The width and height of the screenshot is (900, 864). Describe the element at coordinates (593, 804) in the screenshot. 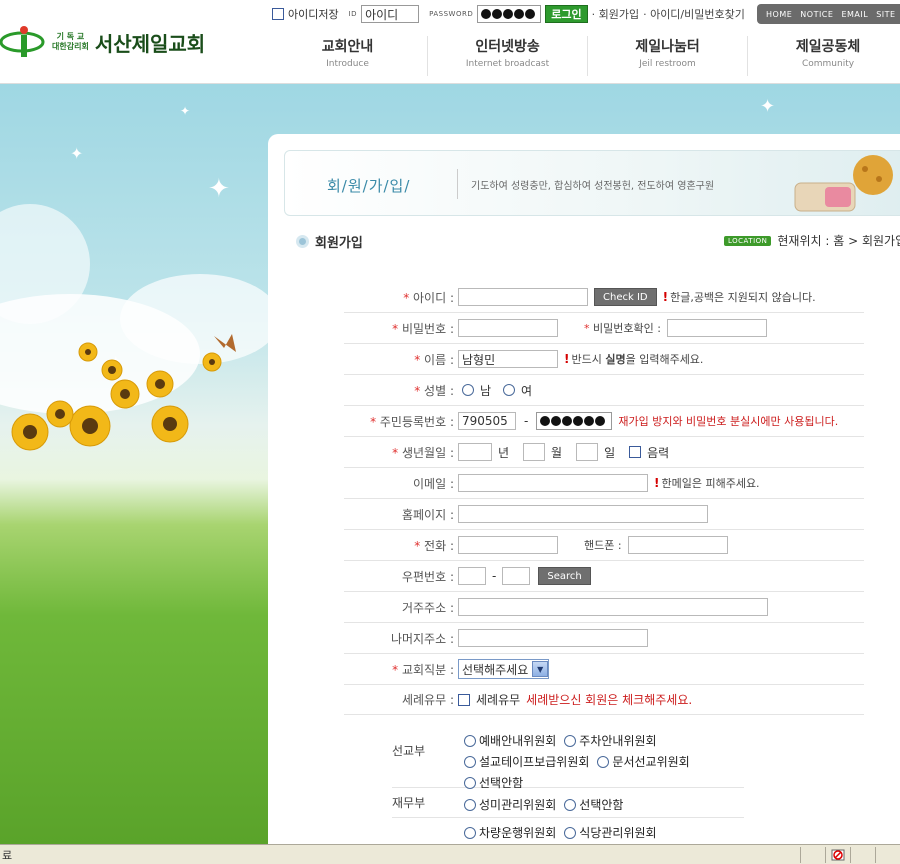

I see `department-option: 선택안함` at that location.